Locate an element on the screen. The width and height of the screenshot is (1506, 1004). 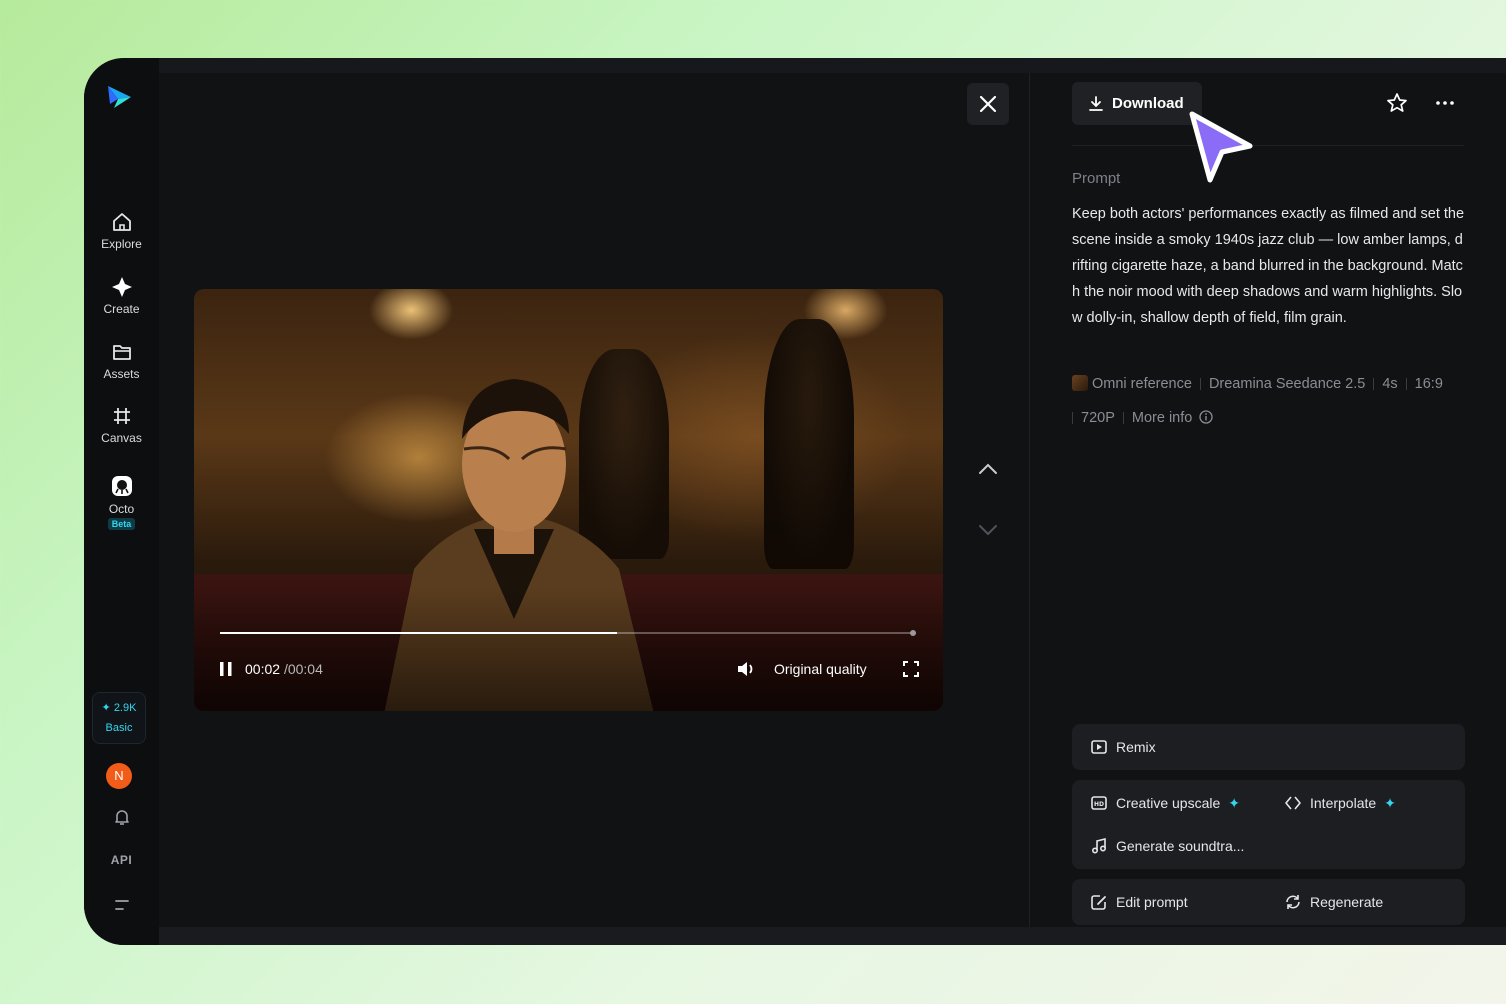
fullscreen-icon is located at coordinates (911, 669).